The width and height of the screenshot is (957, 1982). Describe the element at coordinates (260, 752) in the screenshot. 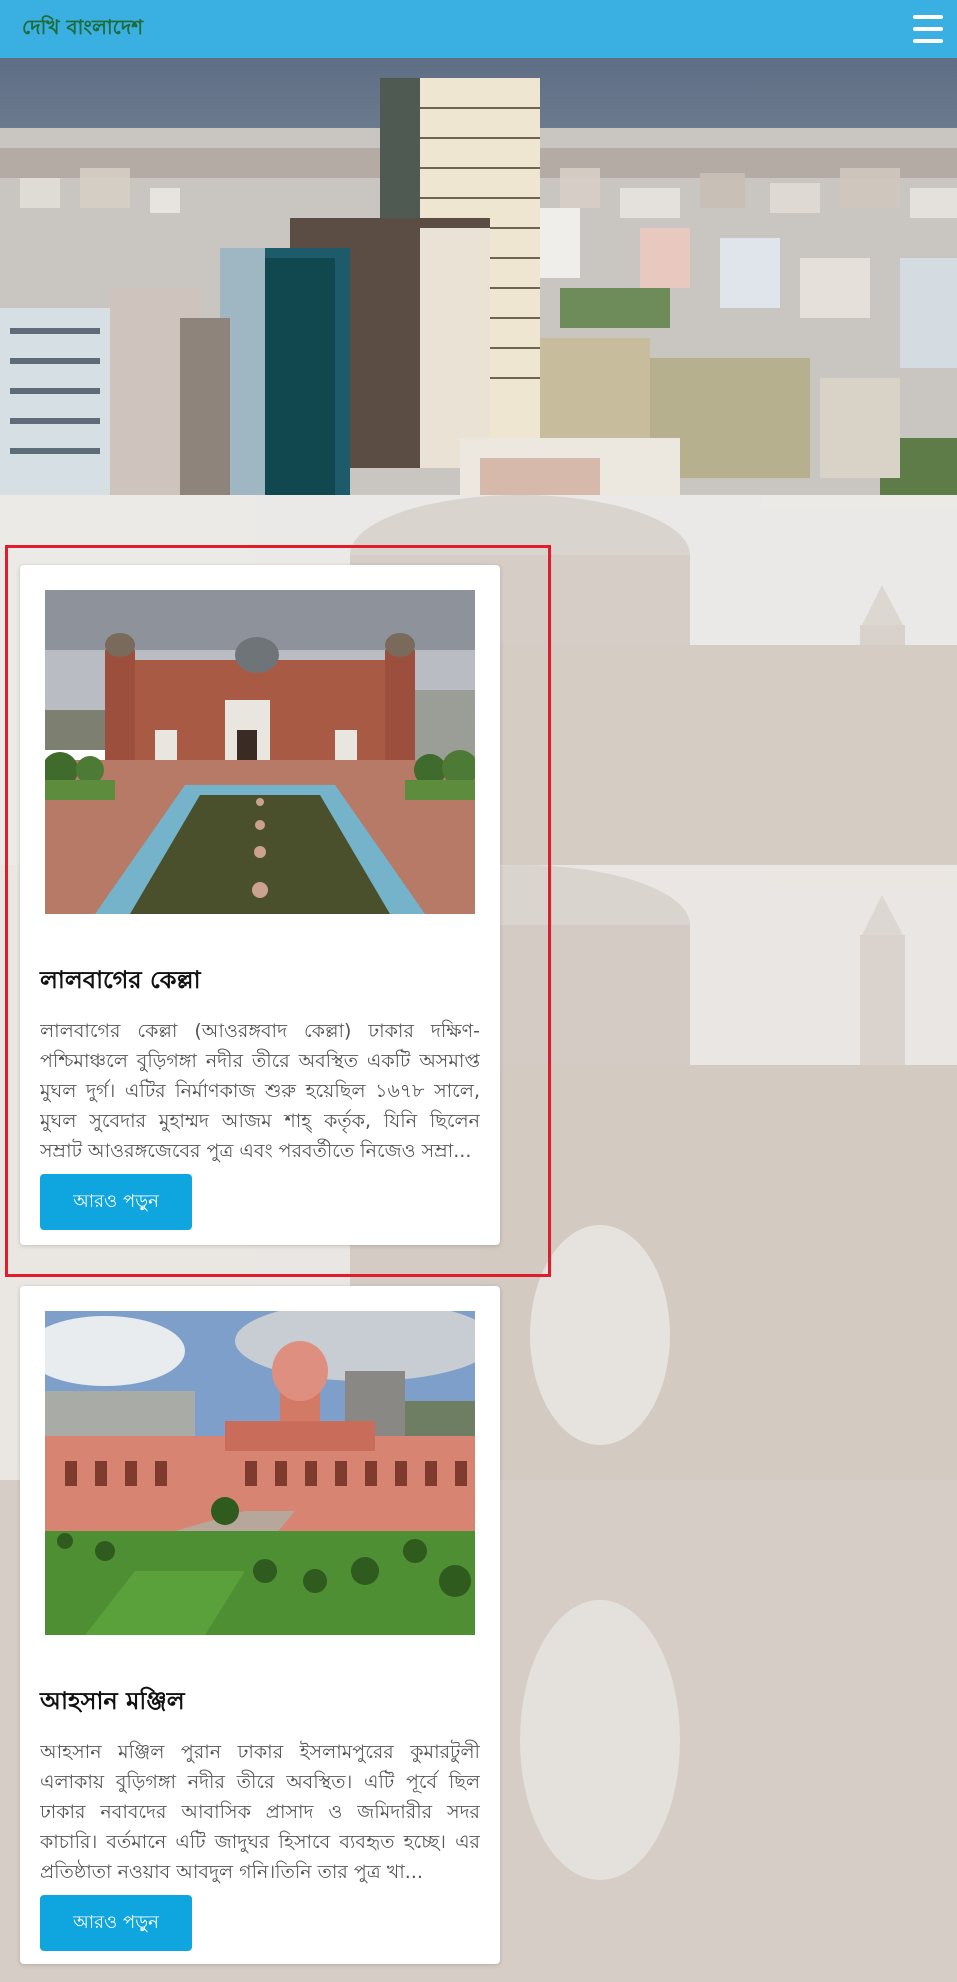

I see `lalbagh-fort-image` at that location.